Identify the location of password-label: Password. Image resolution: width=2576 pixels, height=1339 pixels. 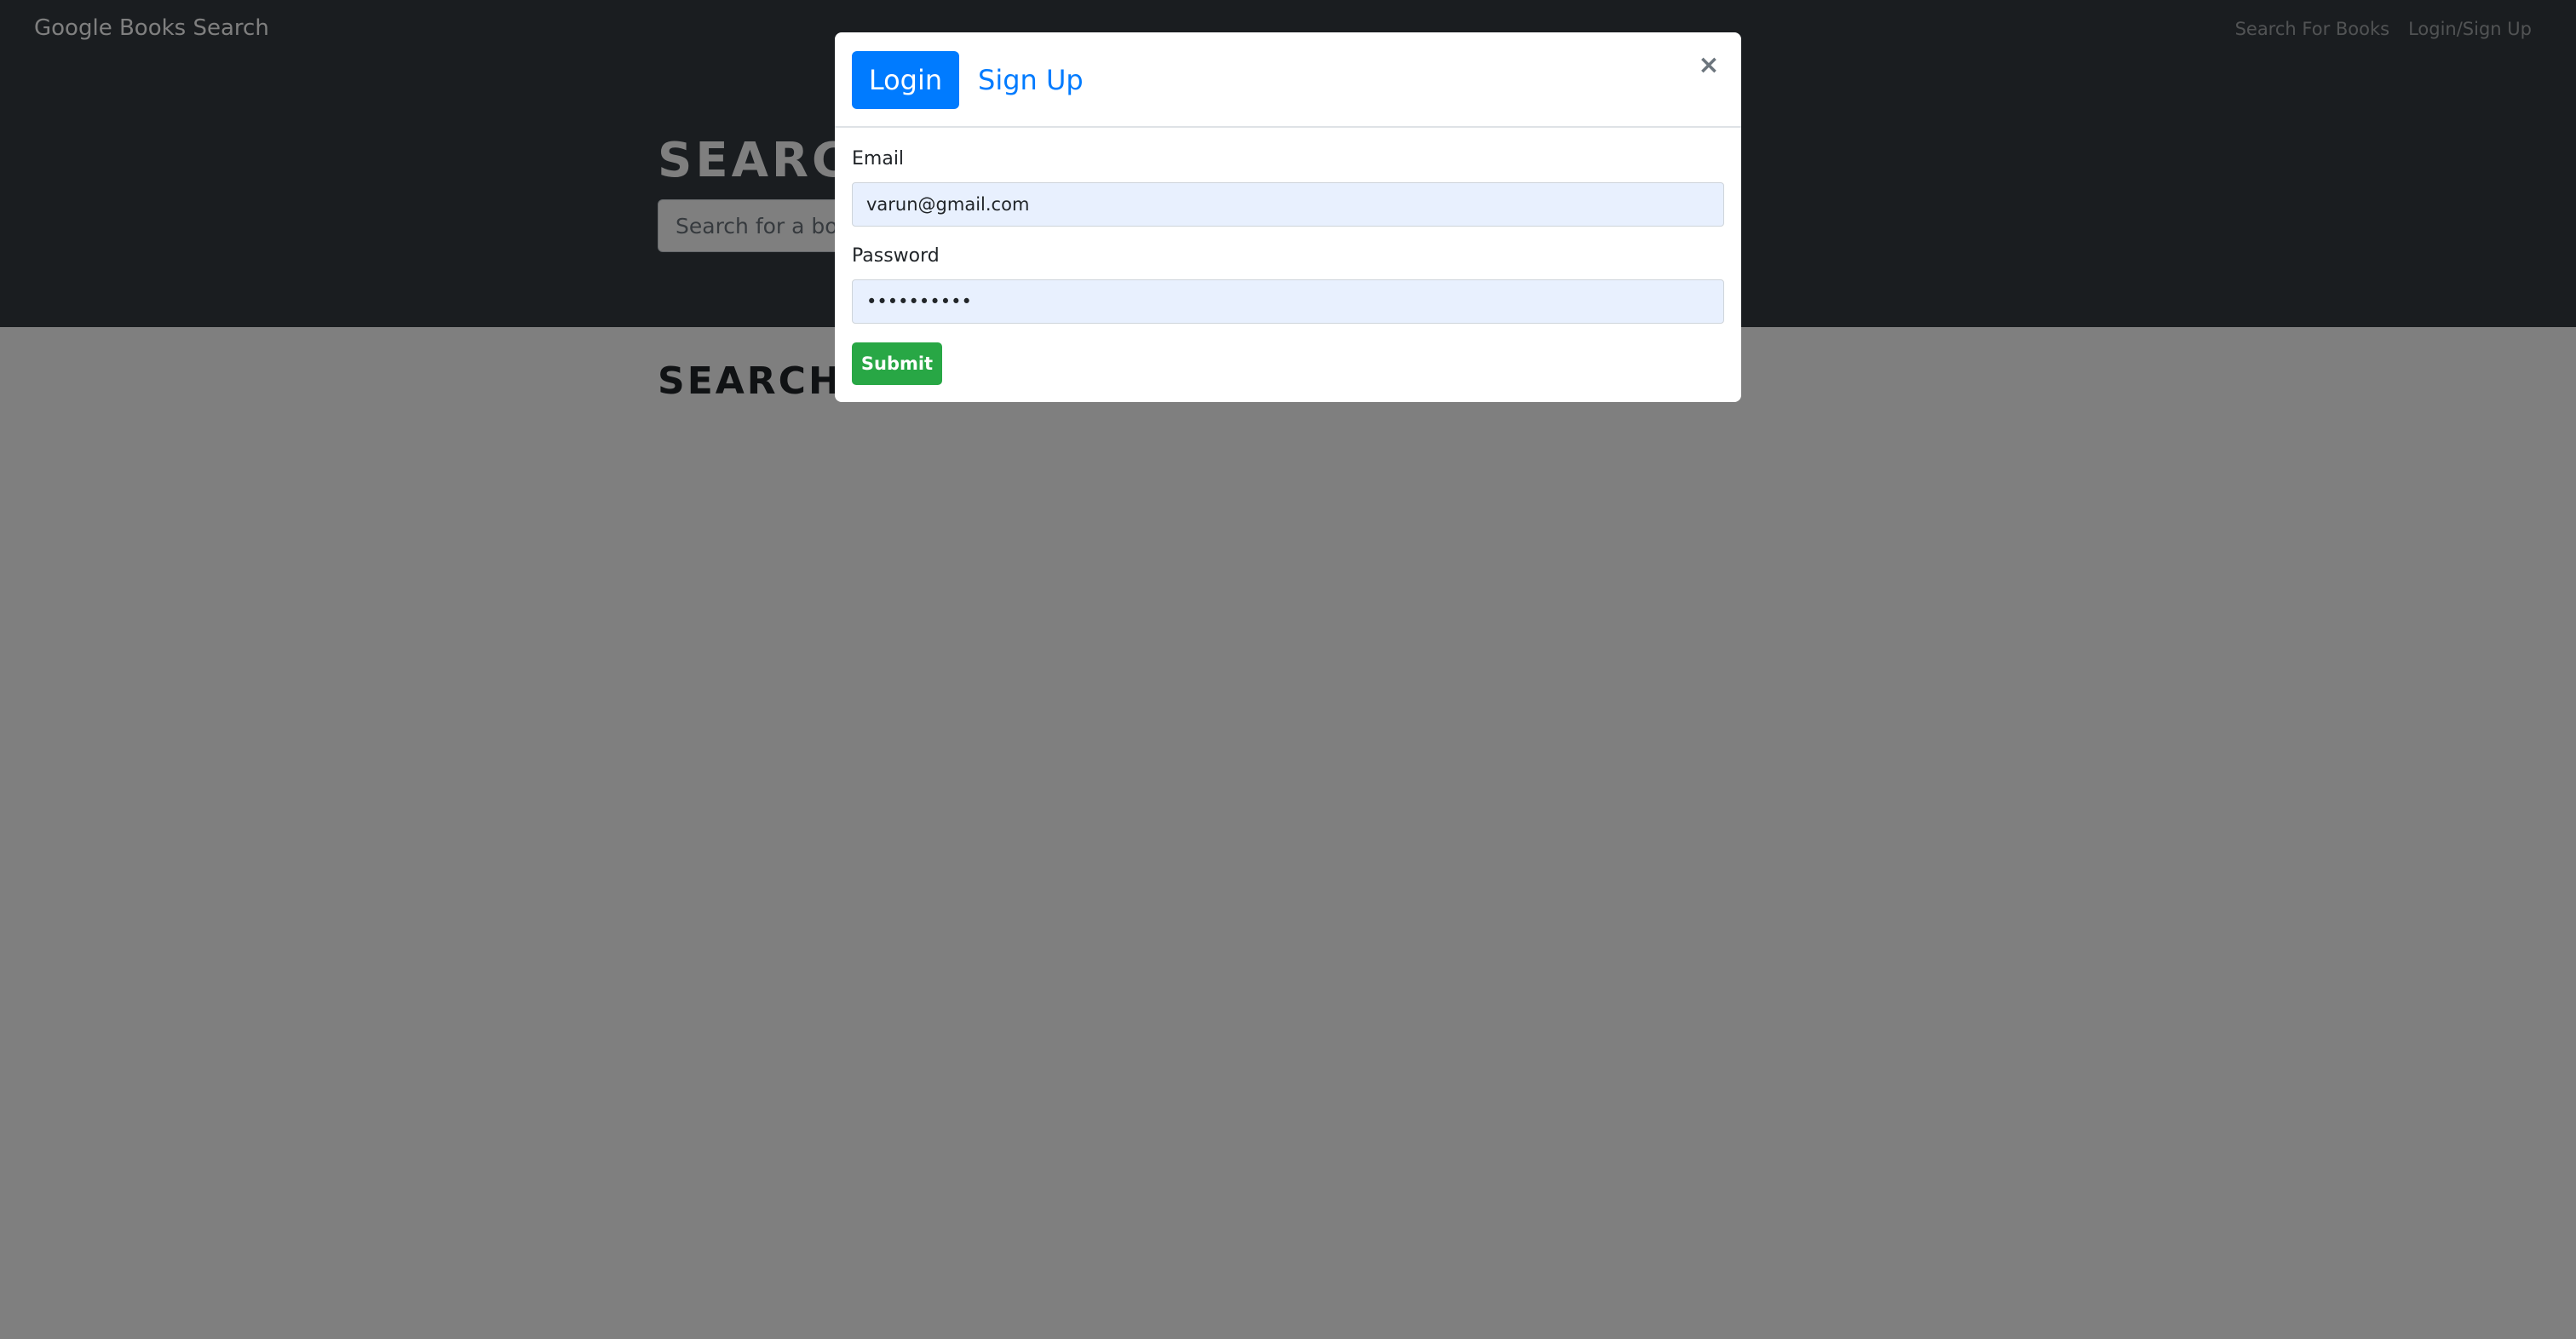
(896, 256).